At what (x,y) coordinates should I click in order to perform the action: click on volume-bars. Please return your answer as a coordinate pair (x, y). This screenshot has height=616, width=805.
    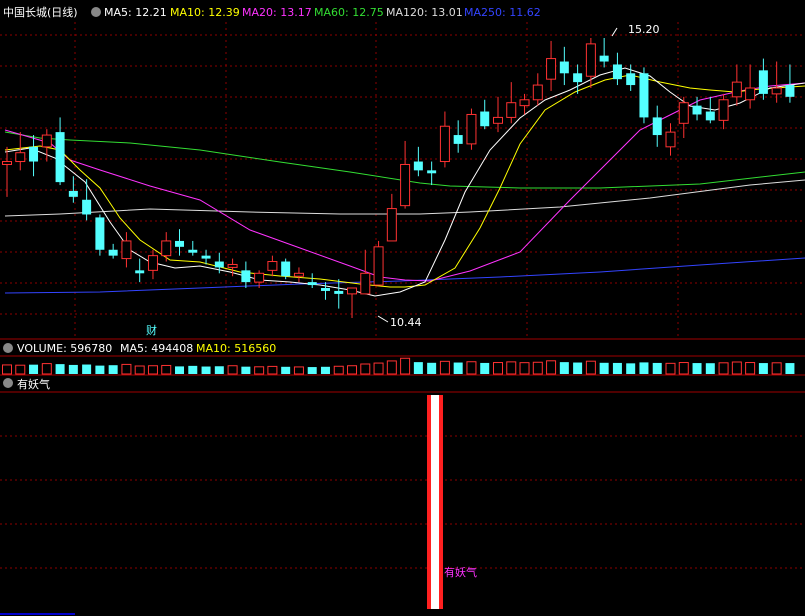
    Looking at the image, I should click on (398, 366).